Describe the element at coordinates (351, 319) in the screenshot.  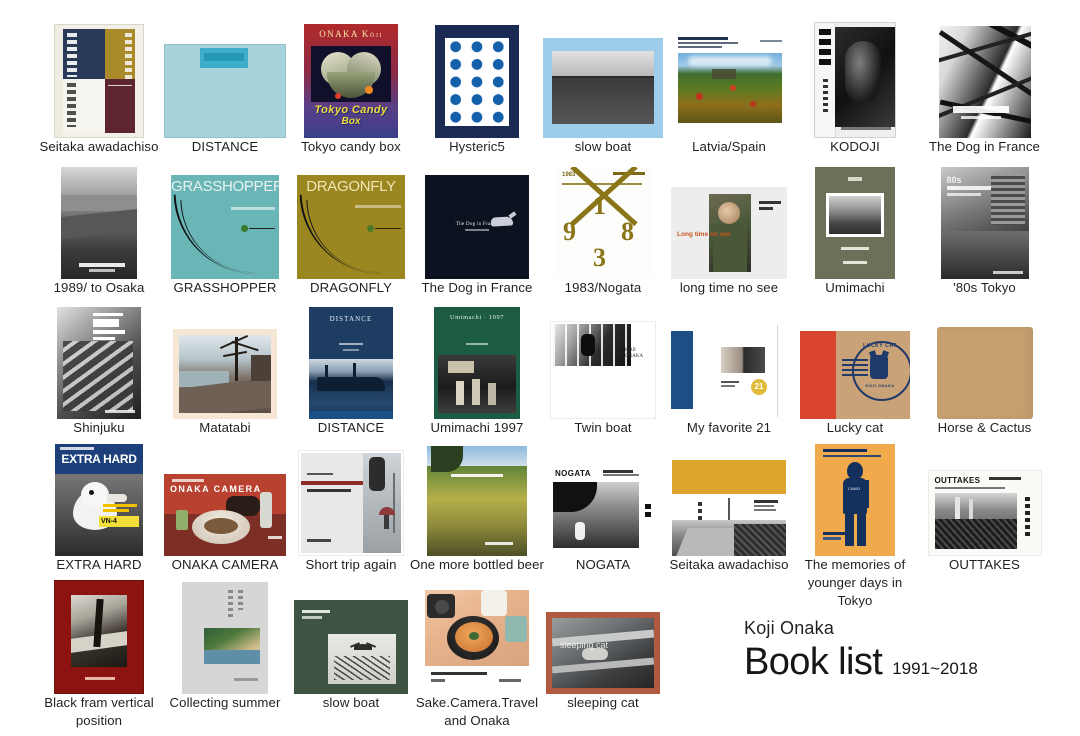
I see `cover-title-text: DISTANCE` at that location.